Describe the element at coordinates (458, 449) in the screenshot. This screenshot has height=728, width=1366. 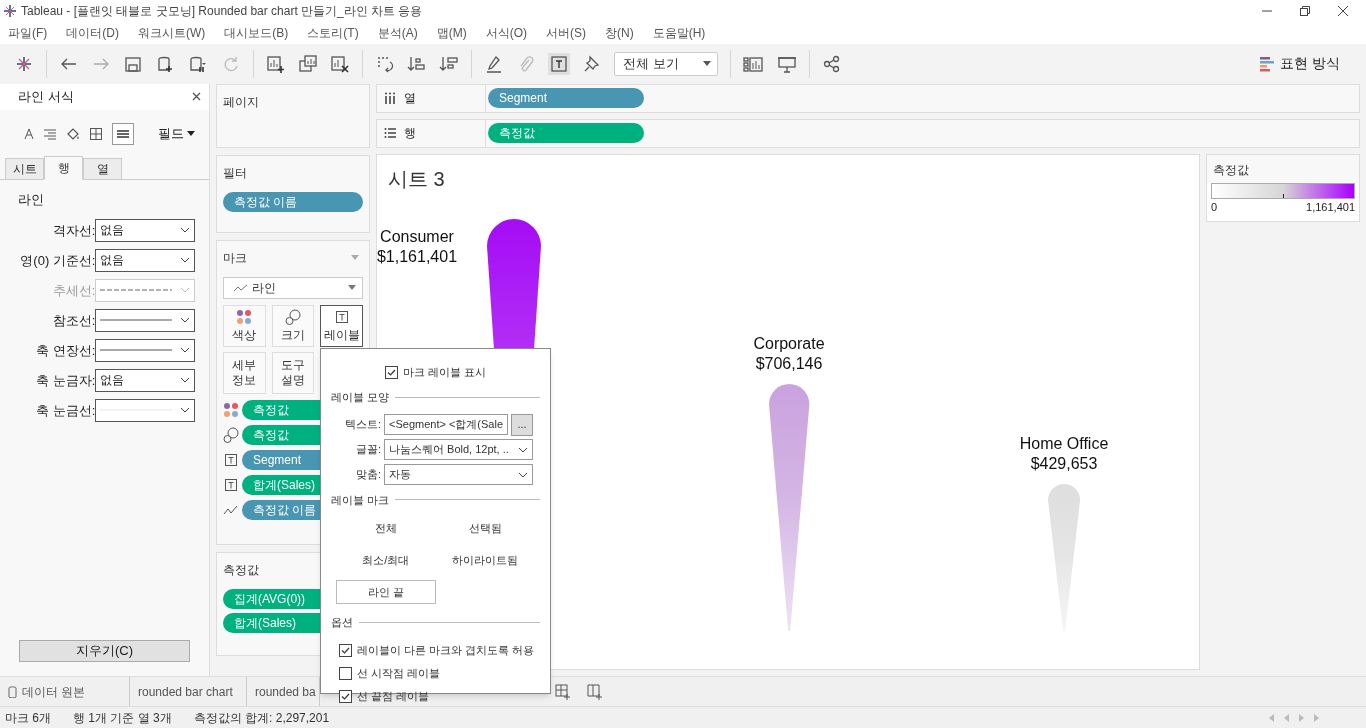
I see `font-dropdown: 나눔스퀘어 Bold, 12pt, ..` at that location.